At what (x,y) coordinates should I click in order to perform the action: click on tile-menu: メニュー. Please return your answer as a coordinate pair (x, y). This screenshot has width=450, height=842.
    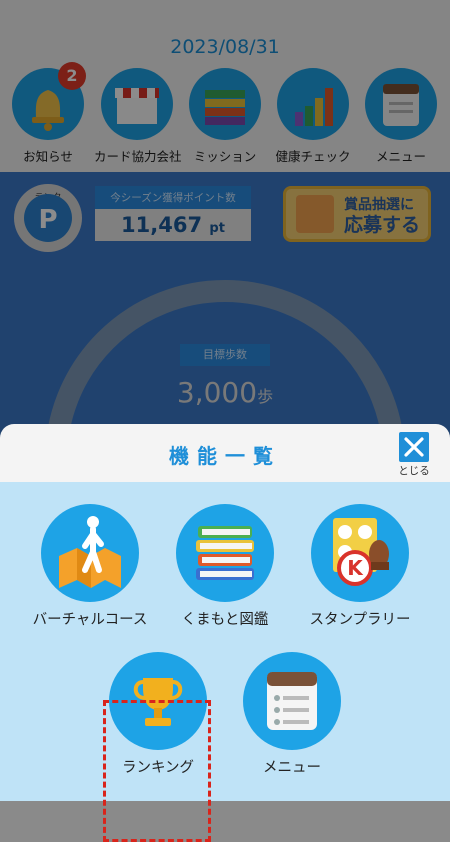
    Looking at the image, I should click on (292, 714).